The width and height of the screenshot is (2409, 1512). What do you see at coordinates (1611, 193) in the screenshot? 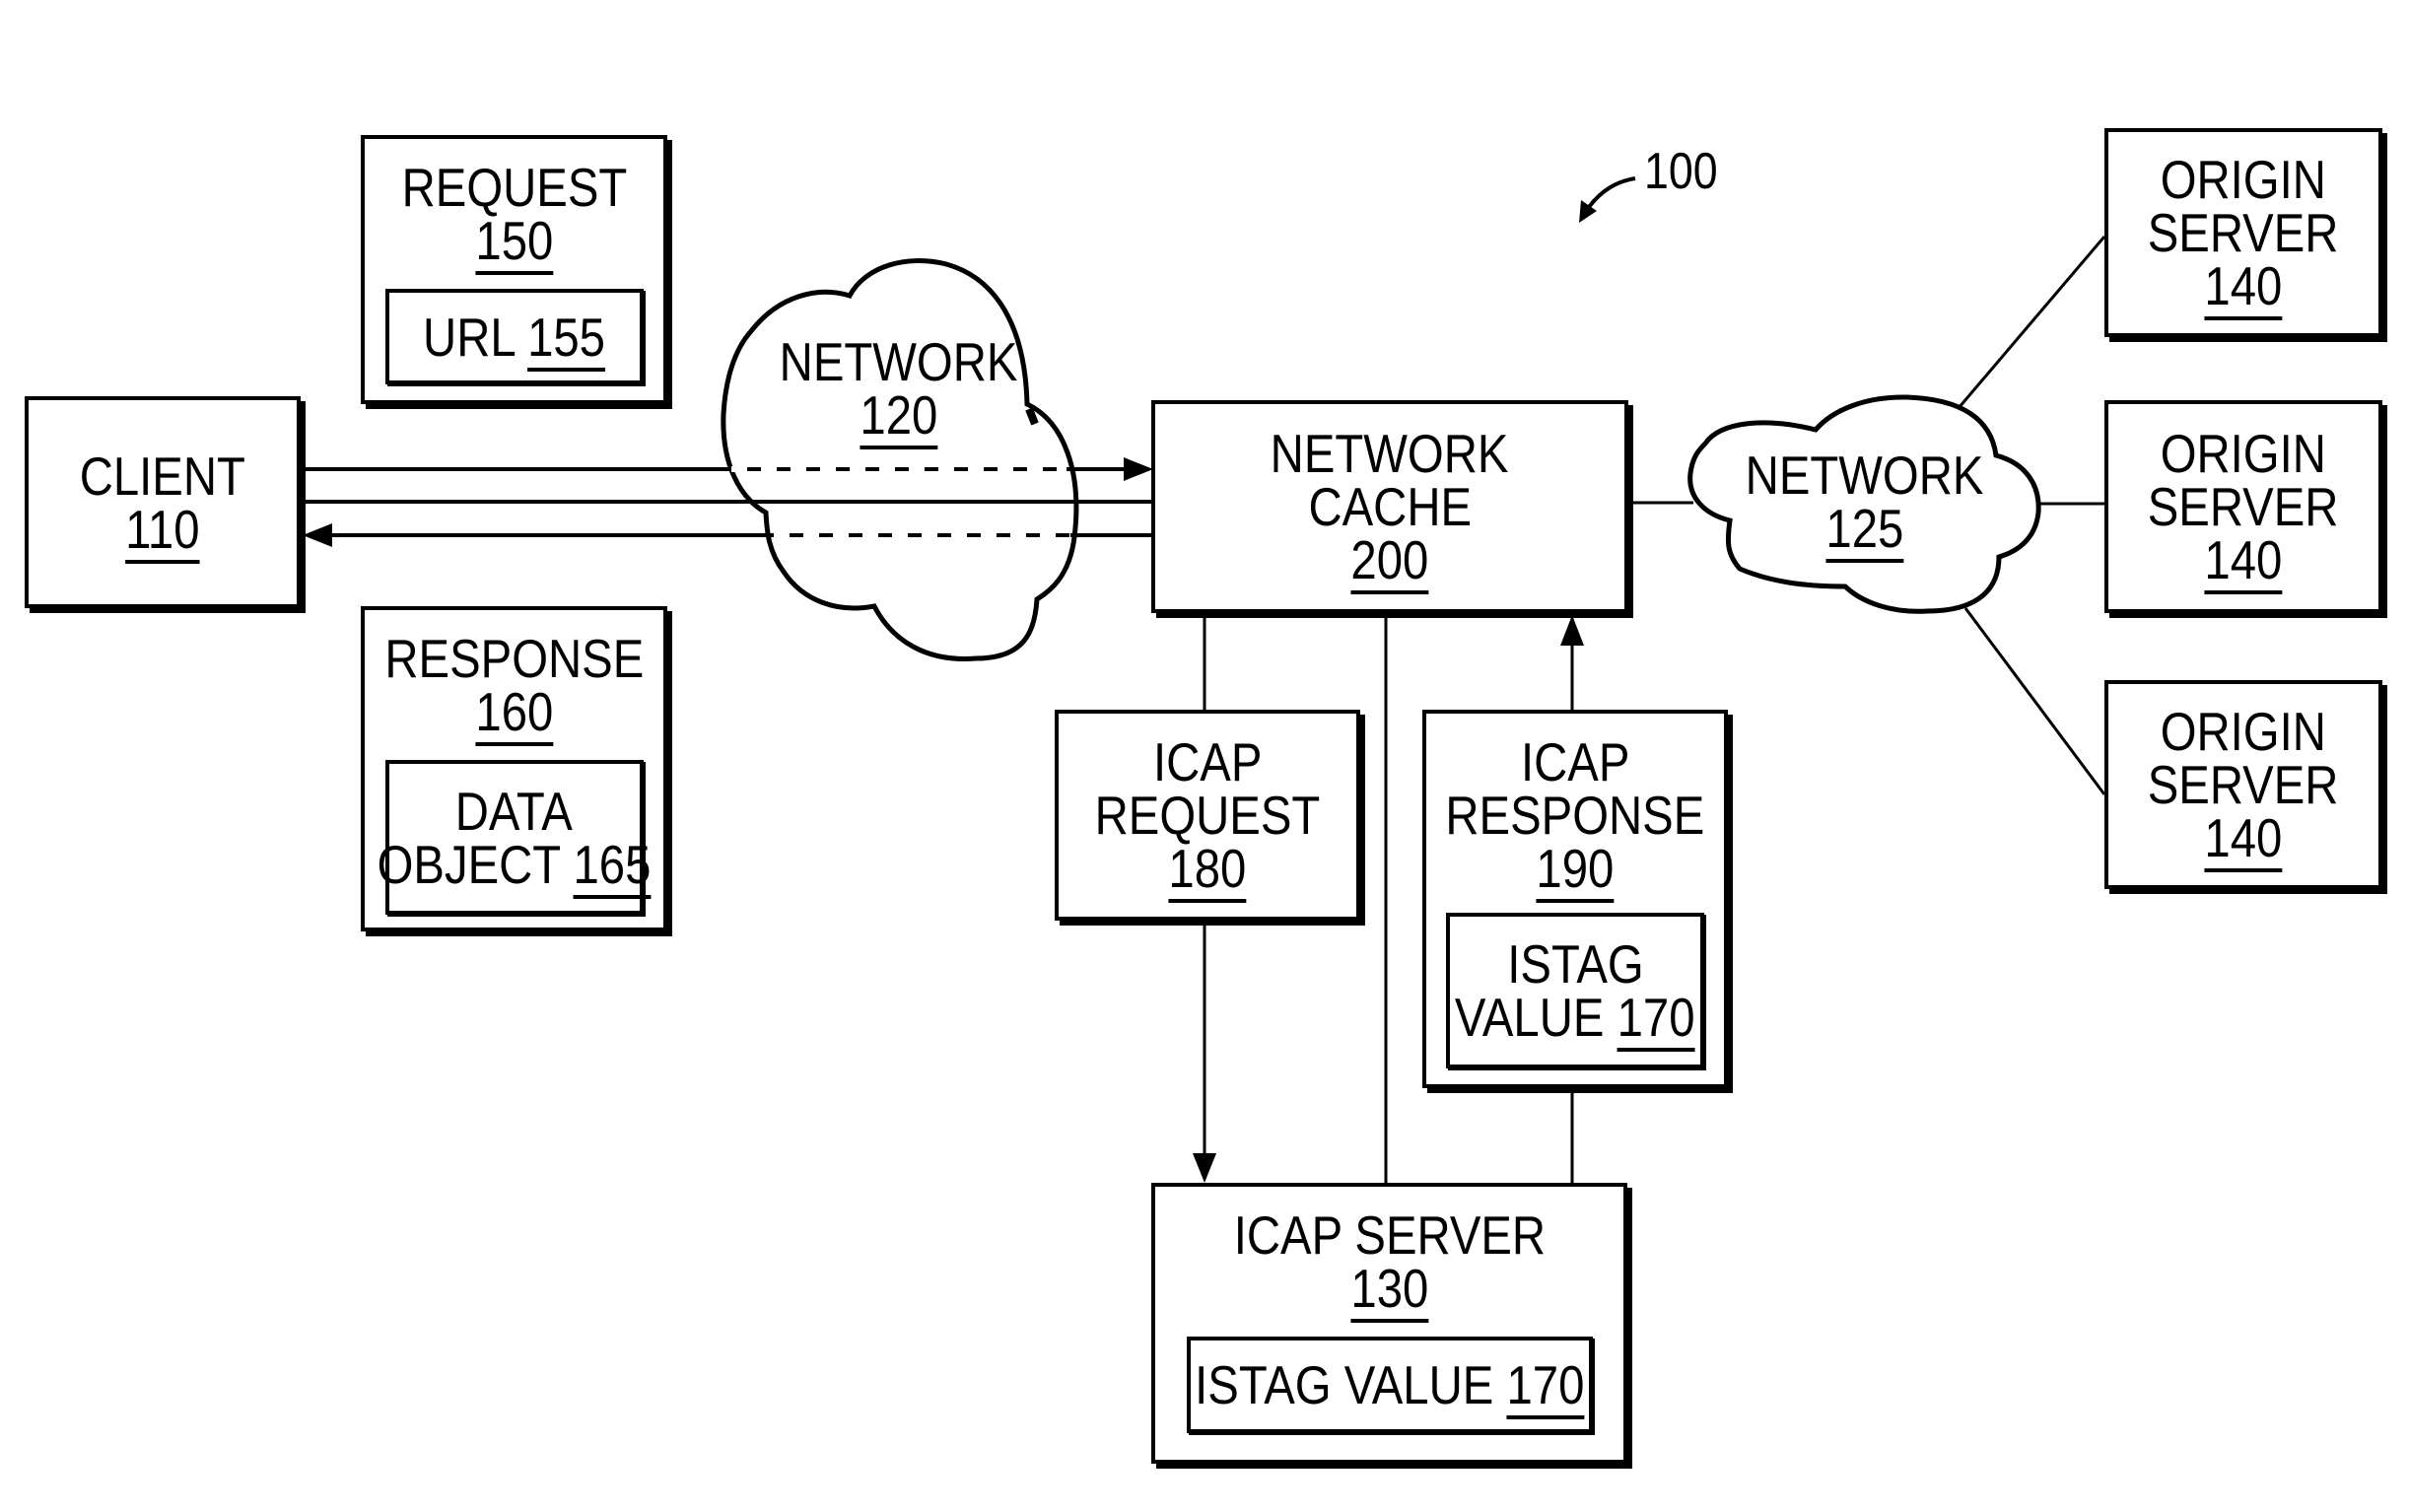
I see `figure-reference-arrow` at bounding box center [1611, 193].